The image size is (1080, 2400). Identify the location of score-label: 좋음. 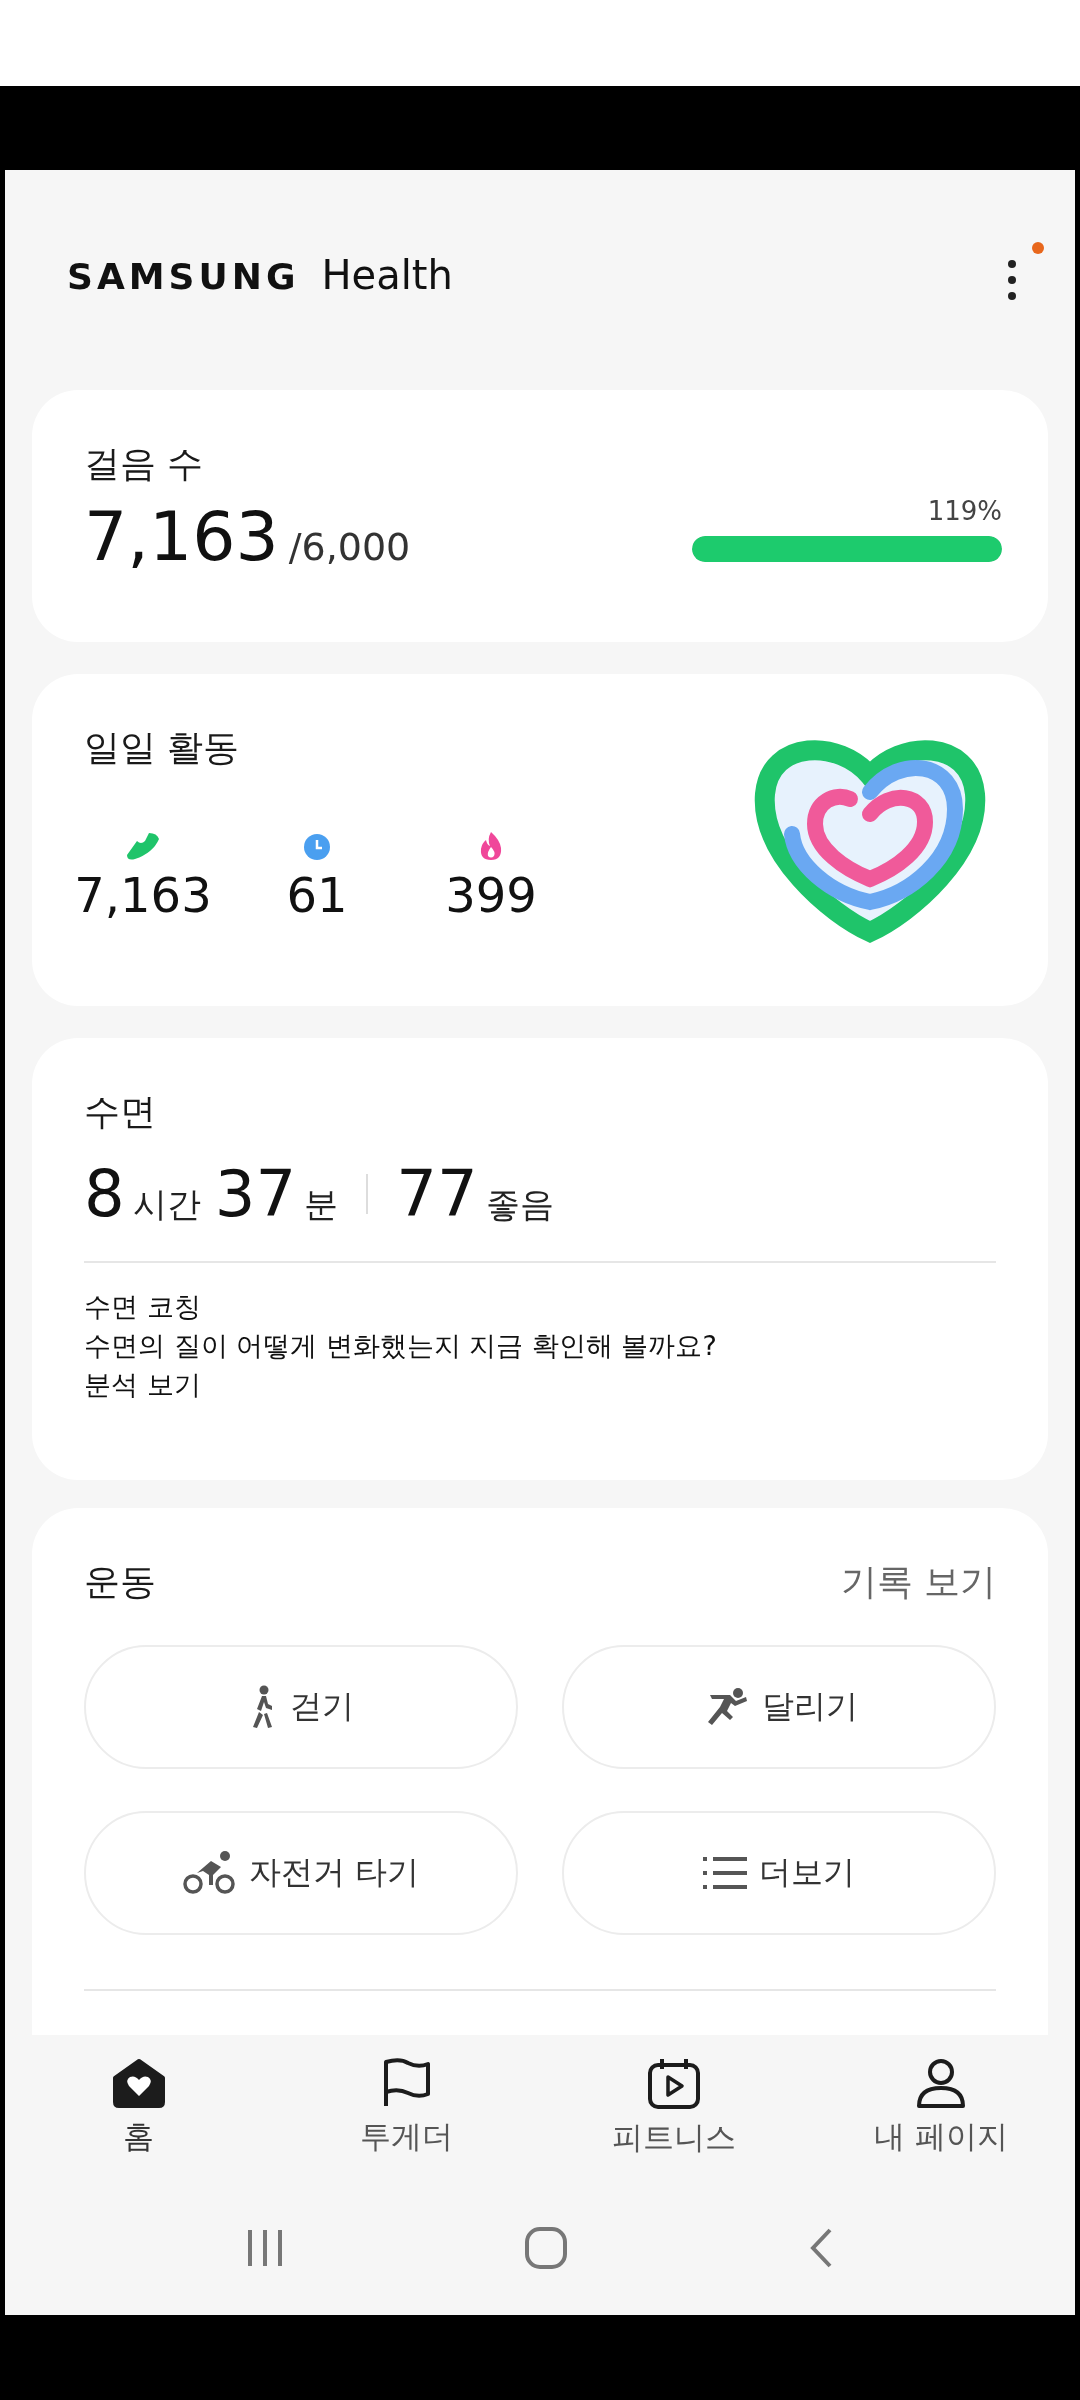
(519, 1204).